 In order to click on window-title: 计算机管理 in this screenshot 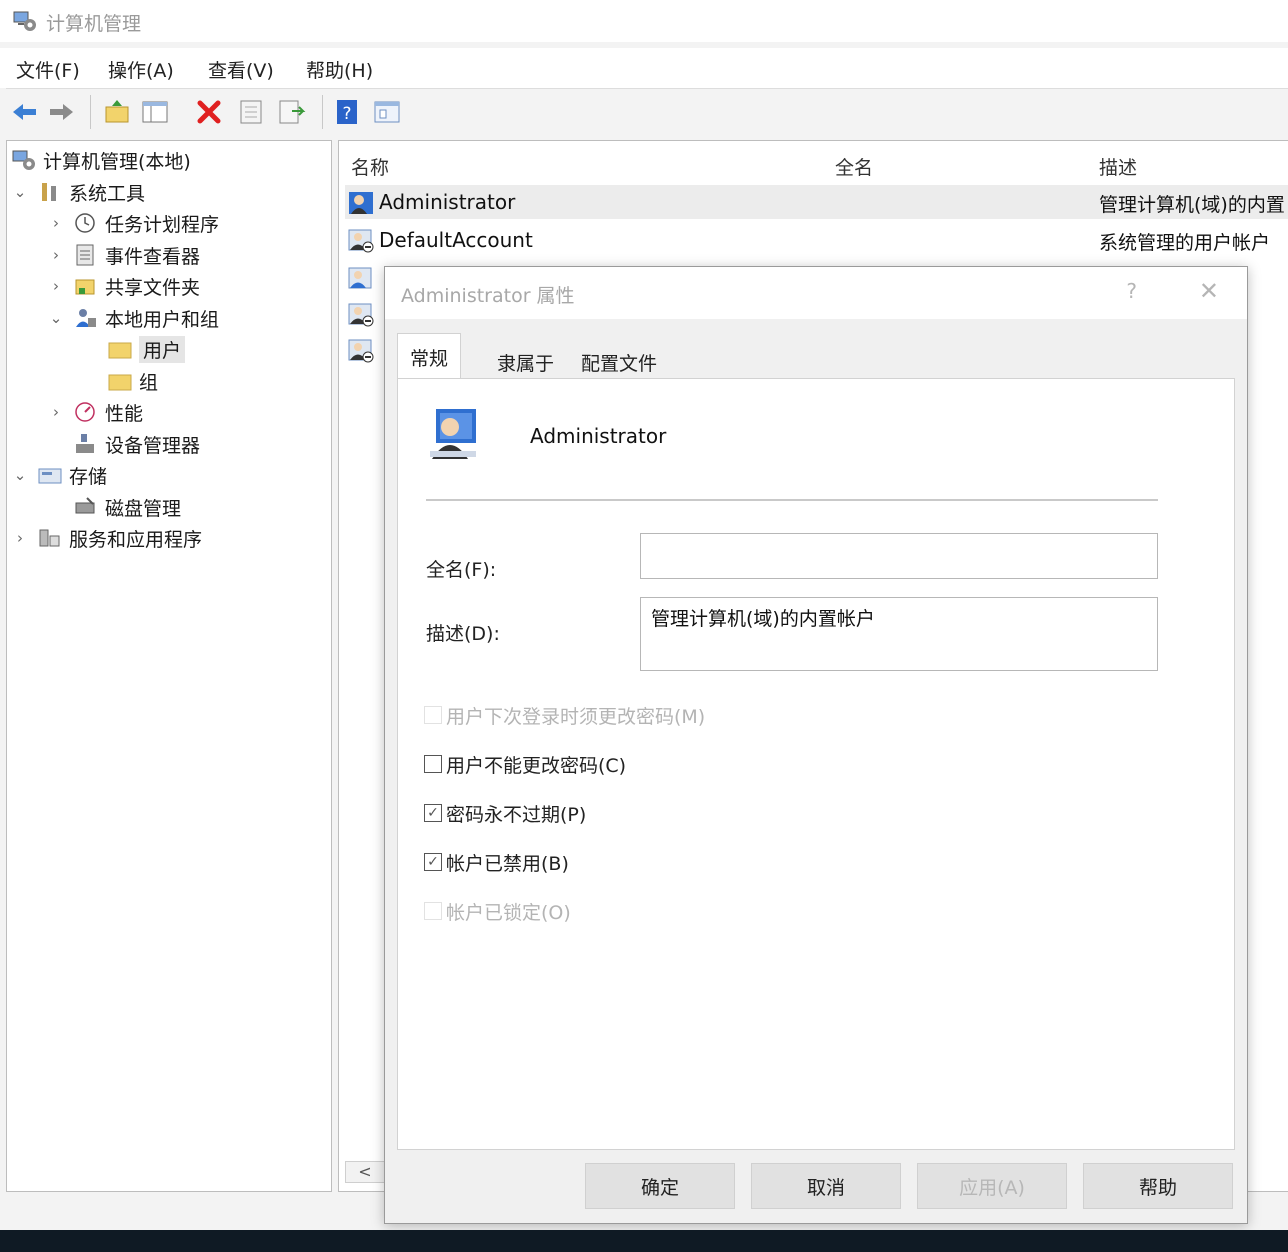, I will do `click(94, 24)`.